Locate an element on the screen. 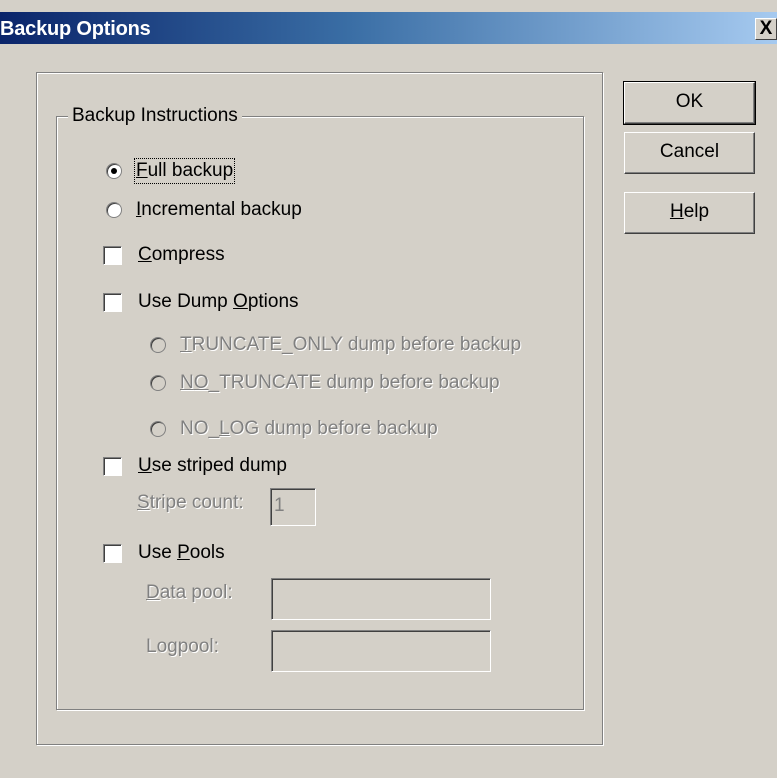  help-button: Help is located at coordinates (689, 213).